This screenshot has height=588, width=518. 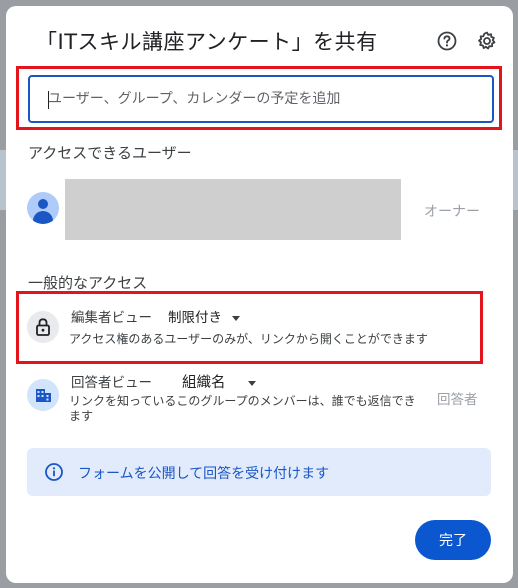 What do you see at coordinates (242, 401) in the screenshot?
I see `responder-view-description-line1: リンクを知っているこのグループのメンバーは、誰でも返信でき` at bounding box center [242, 401].